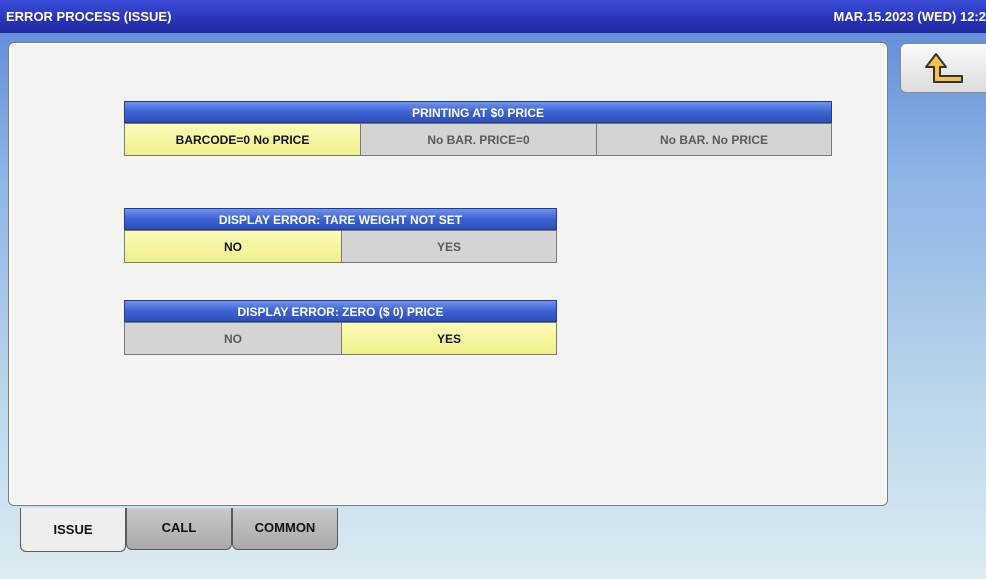 This screenshot has width=986, height=579. What do you see at coordinates (478, 112) in the screenshot?
I see `group-header: PRINTING AT $0 PRICE` at bounding box center [478, 112].